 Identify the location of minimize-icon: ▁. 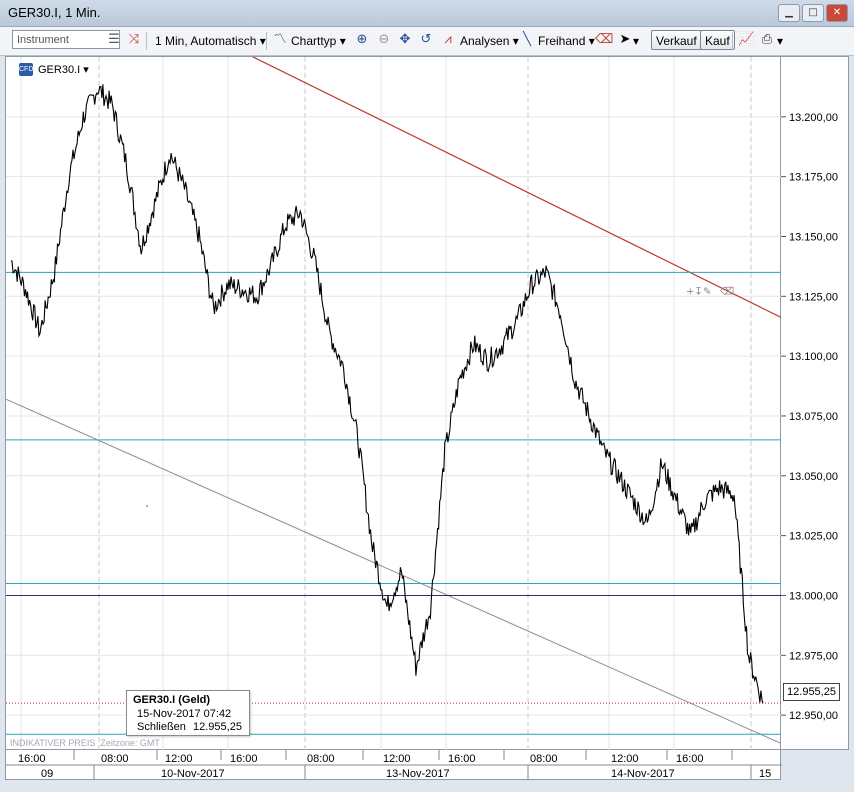
(789, 13).